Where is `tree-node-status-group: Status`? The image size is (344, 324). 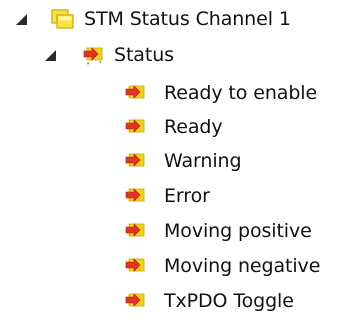
tree-node-status-group: Status is located at coordinates (172, 55).